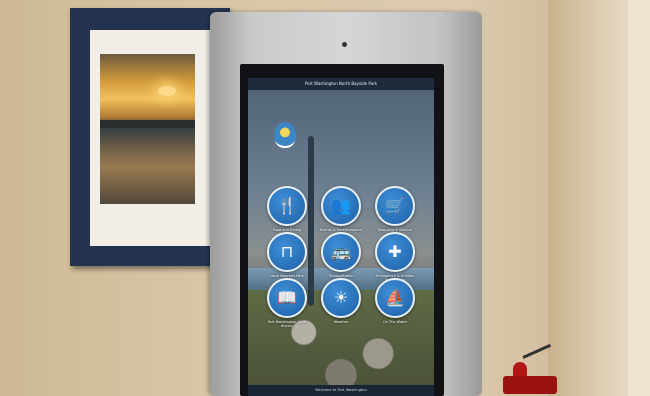  Describe the element at coordinates (395, 252) in the screenshot. I see `medical-cross-icon: ✚` at that location.